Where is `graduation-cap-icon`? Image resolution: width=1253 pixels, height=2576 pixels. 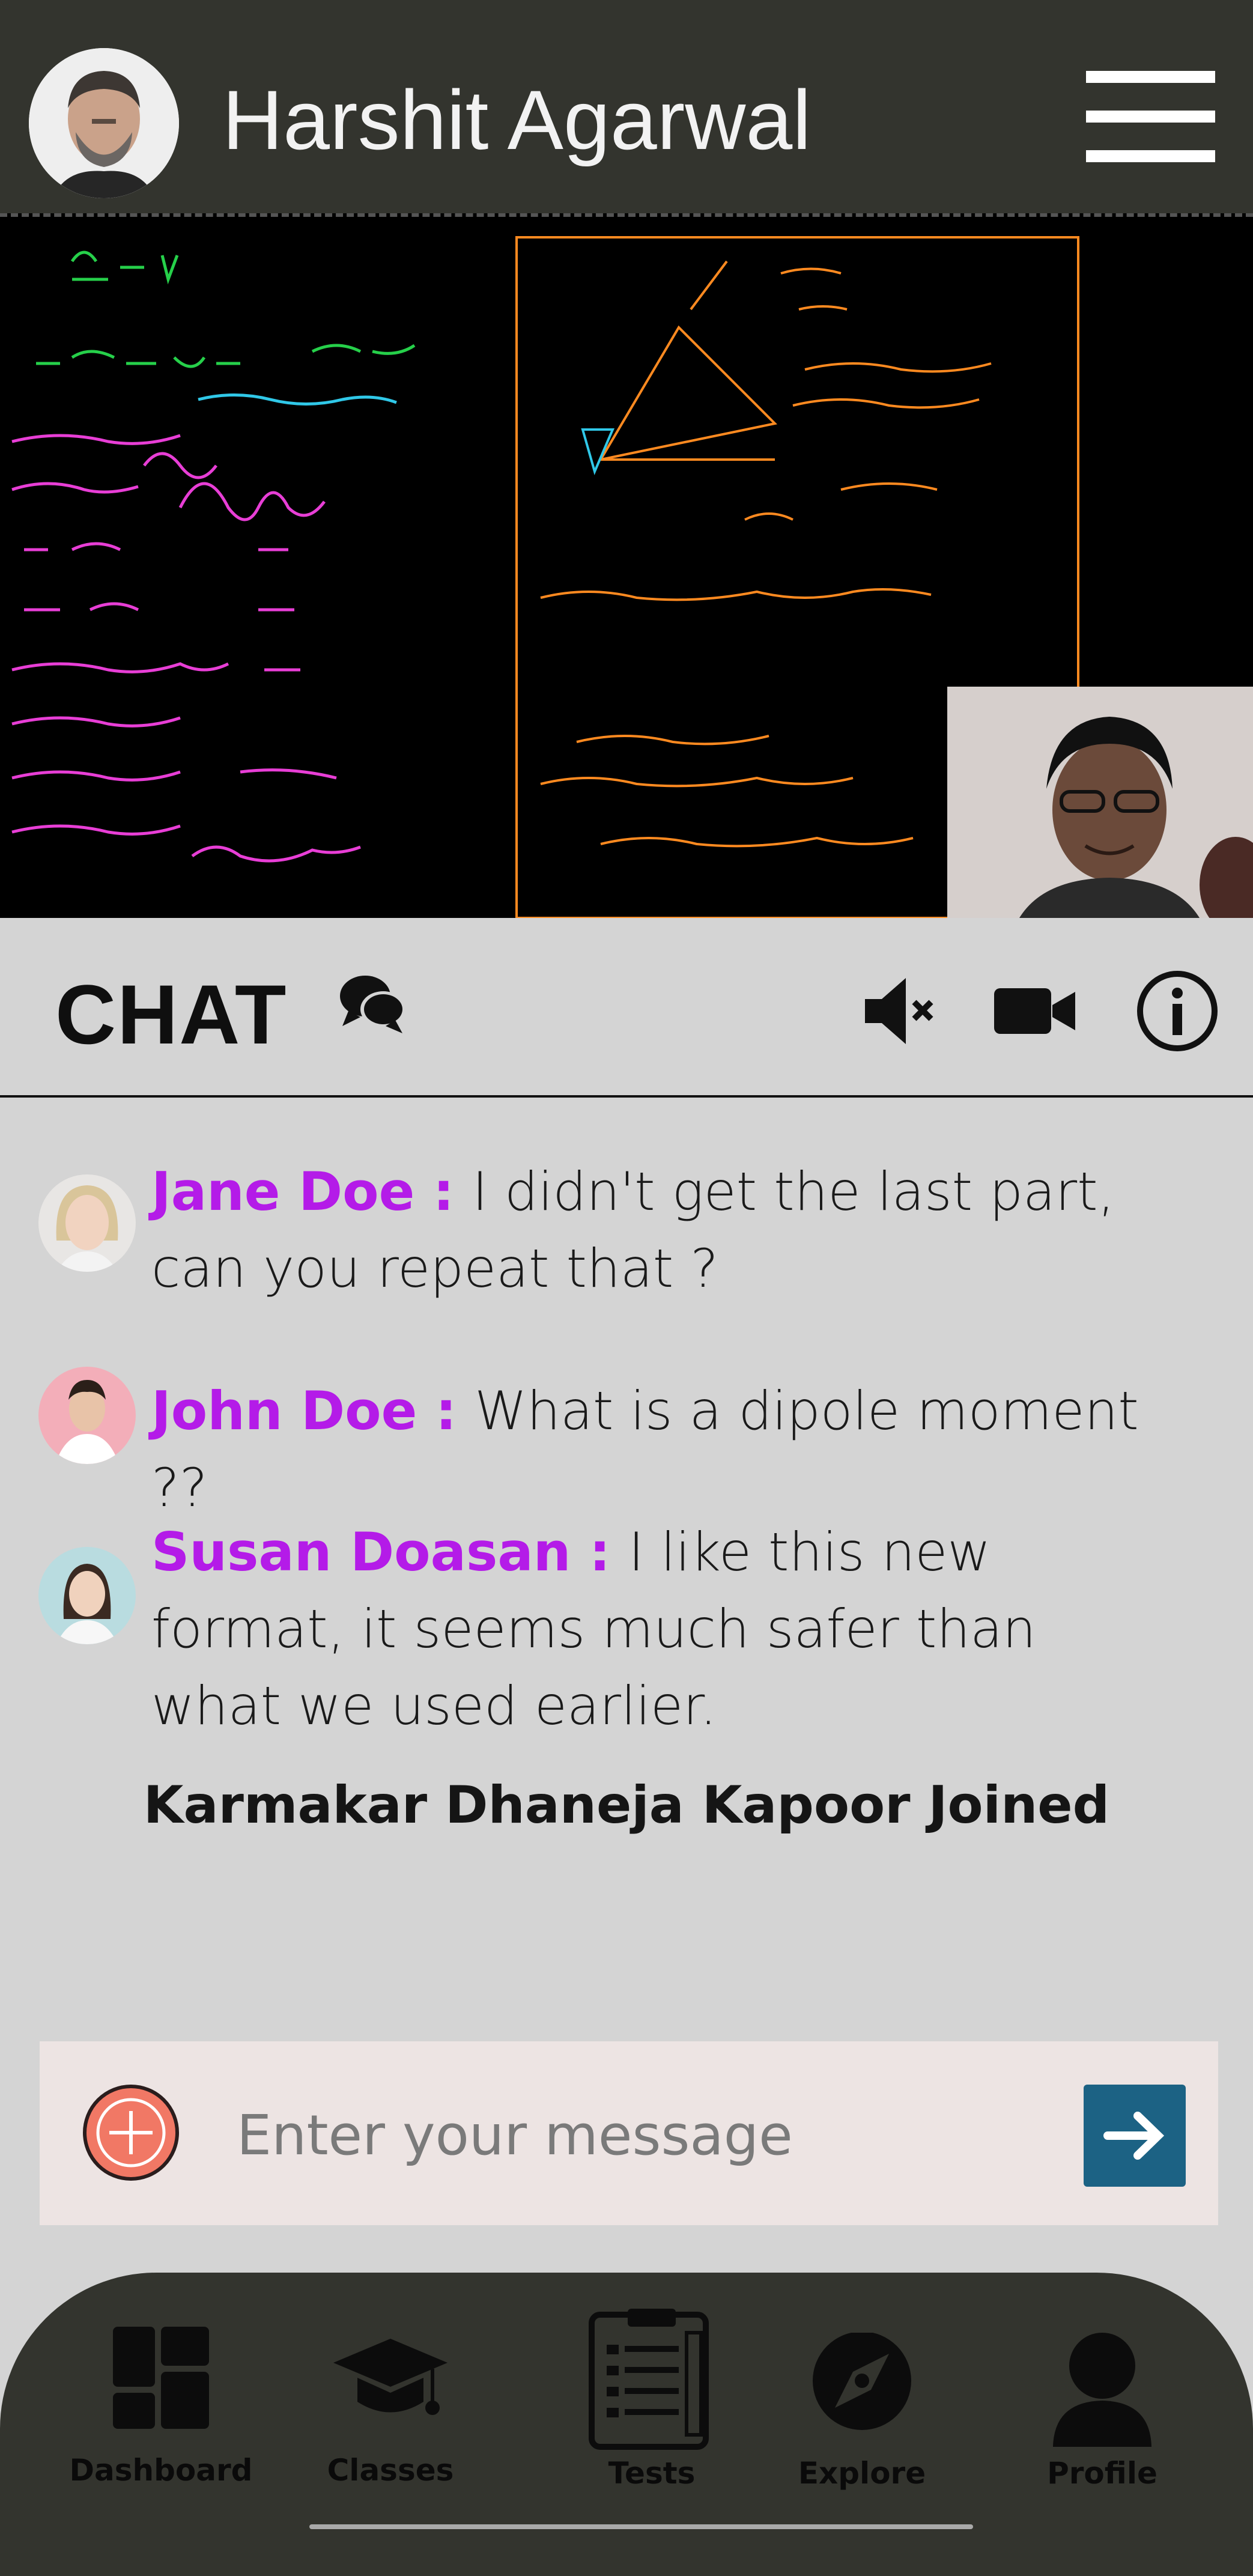 graduation-cap-icon is located at coordinates (390, 2377).